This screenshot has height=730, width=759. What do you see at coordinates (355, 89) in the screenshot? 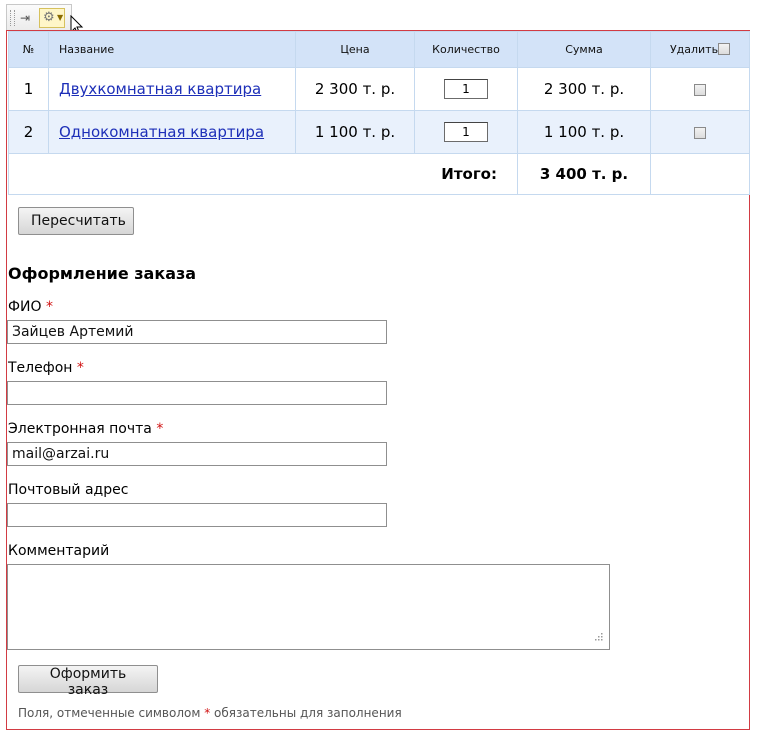
I see `row-price: 2 300 т. р.` at bounding box center [355, 89].